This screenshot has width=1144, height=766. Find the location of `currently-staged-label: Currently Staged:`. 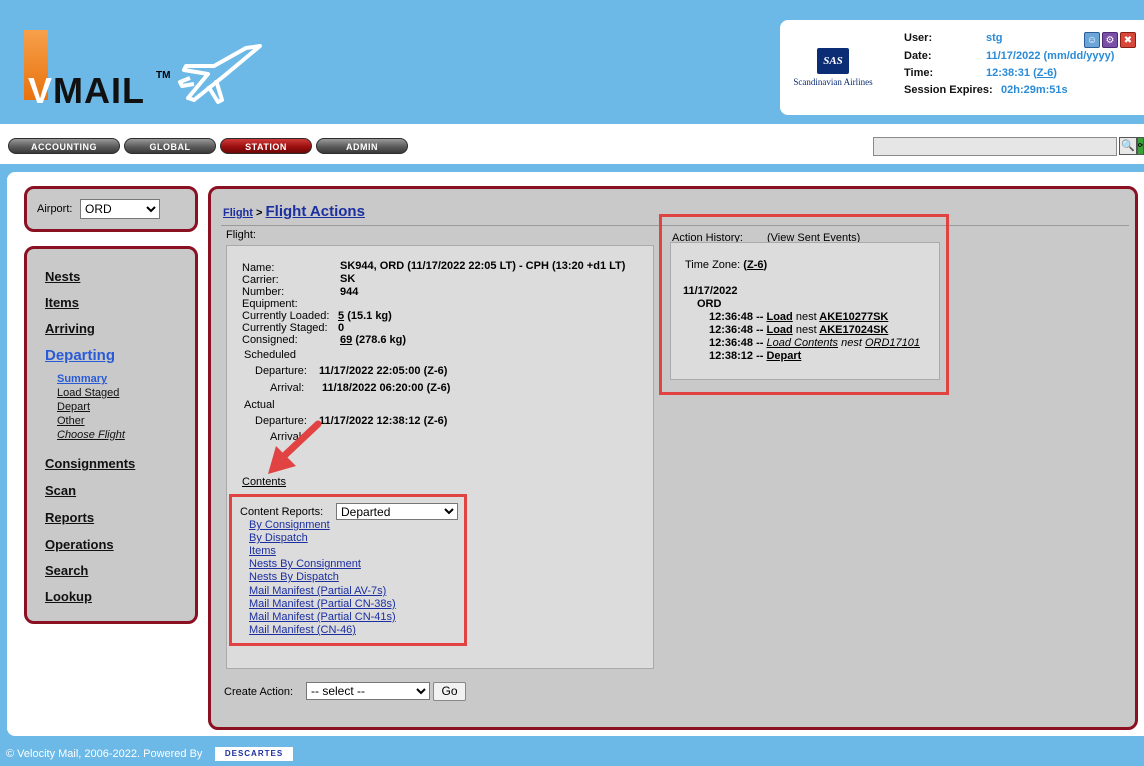

currently-staged-label: Currently Staged: is located at coordinates (285, 328).